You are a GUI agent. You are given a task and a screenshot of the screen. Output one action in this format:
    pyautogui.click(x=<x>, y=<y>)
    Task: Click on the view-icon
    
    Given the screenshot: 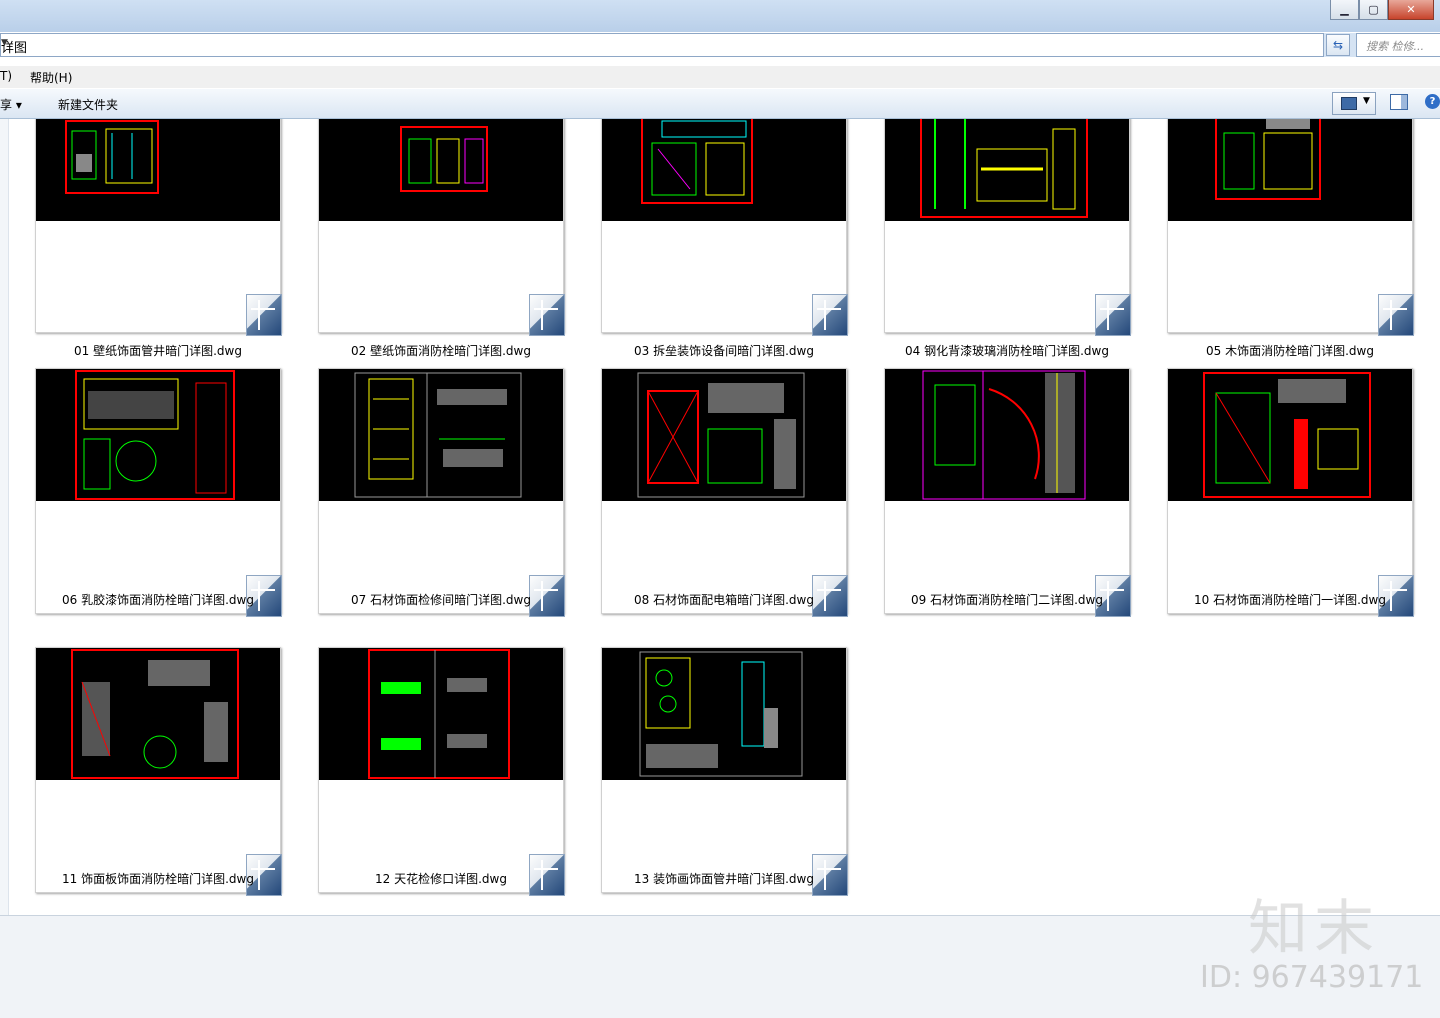 What is the action you would take?
    pyautogui.click(x=1349, y=103)
    